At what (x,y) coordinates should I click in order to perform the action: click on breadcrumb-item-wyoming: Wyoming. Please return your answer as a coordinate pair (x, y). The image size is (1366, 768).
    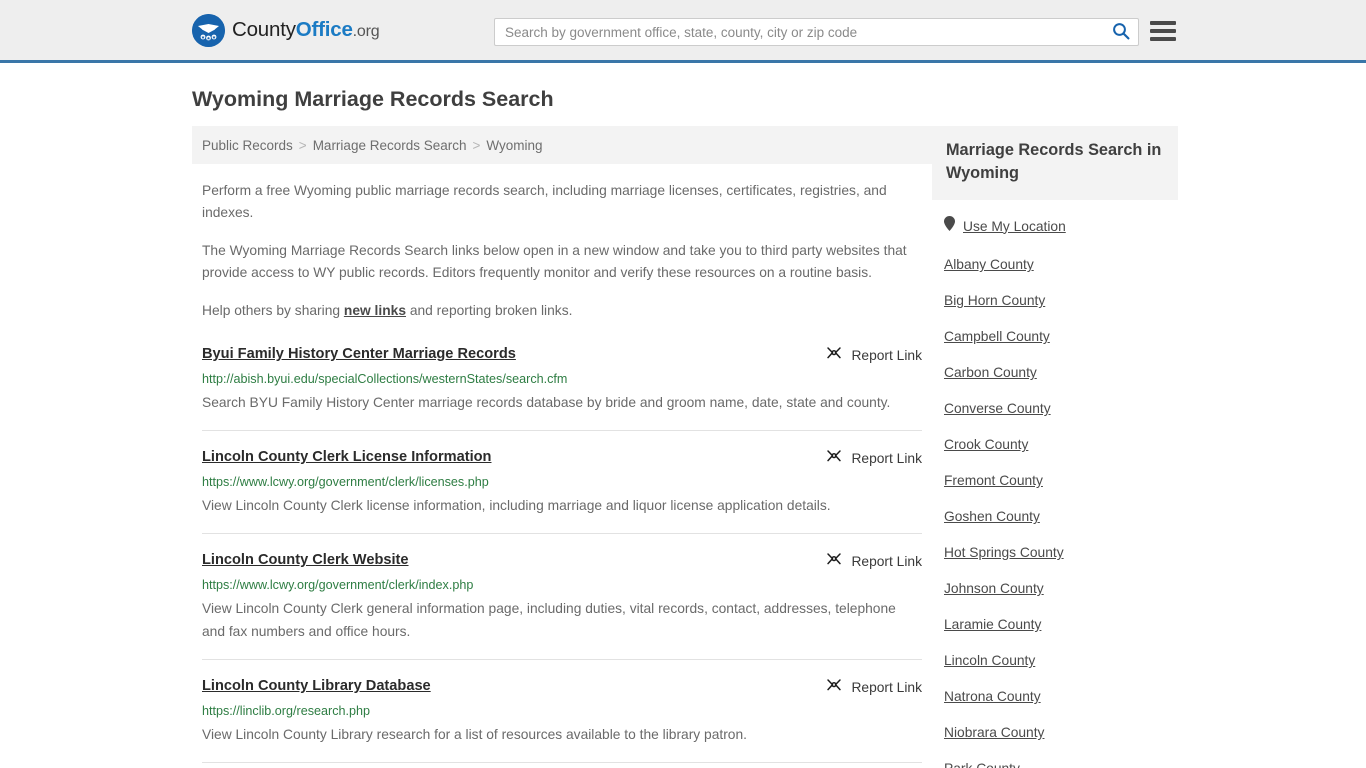
    Looking at the image, I should click on (514, 145).